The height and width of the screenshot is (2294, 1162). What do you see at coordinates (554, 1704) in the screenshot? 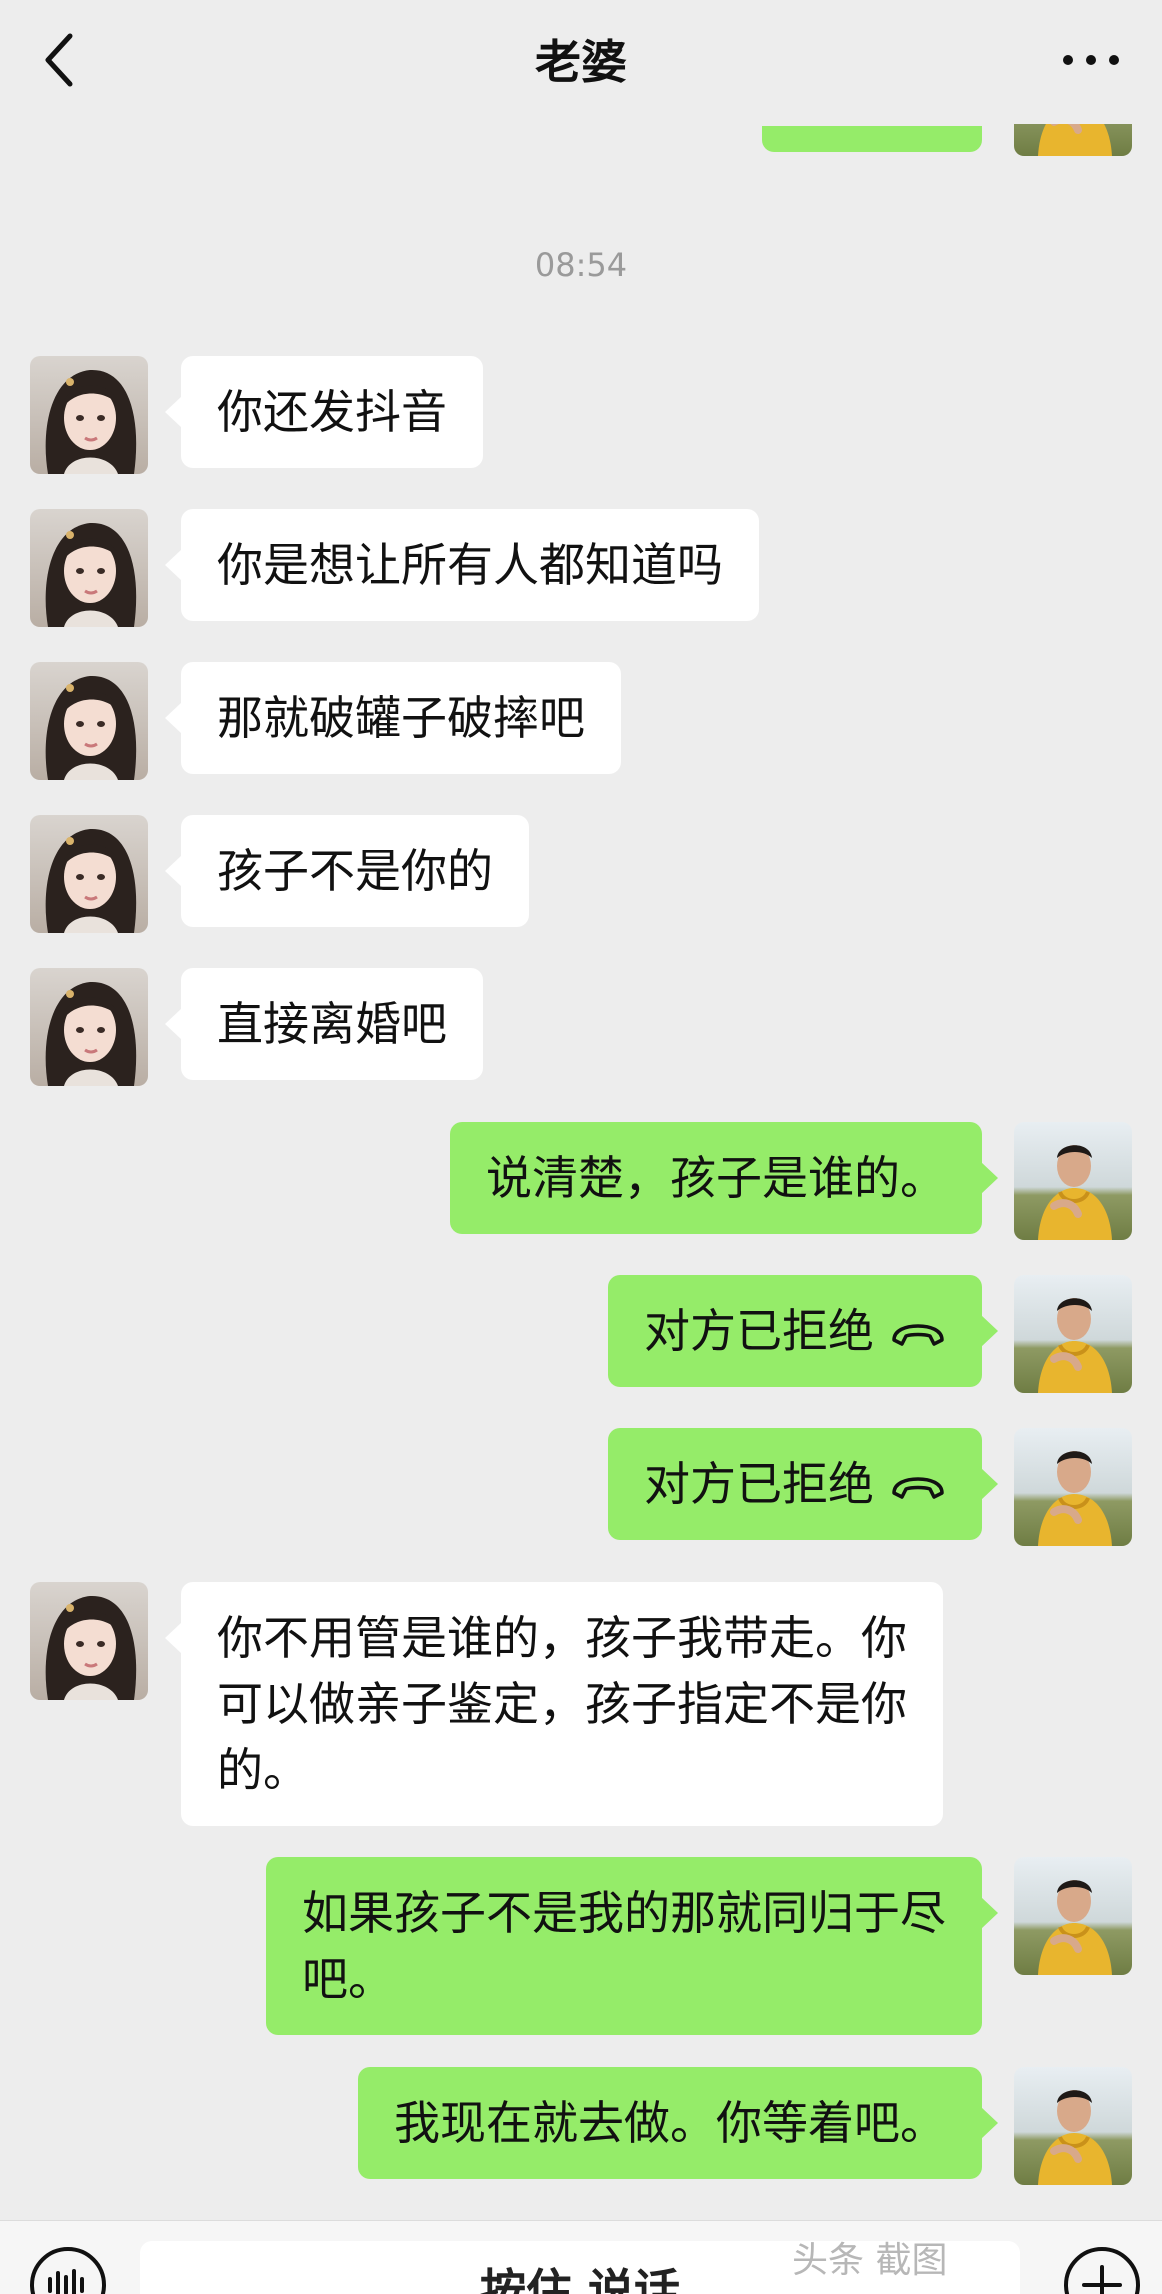
I see `message-bubble: 你不用管是谁的，孩子我带走。你 可以做亲子鉴定，孩子指定不是你 的。` at bounding box center [554, 1704].